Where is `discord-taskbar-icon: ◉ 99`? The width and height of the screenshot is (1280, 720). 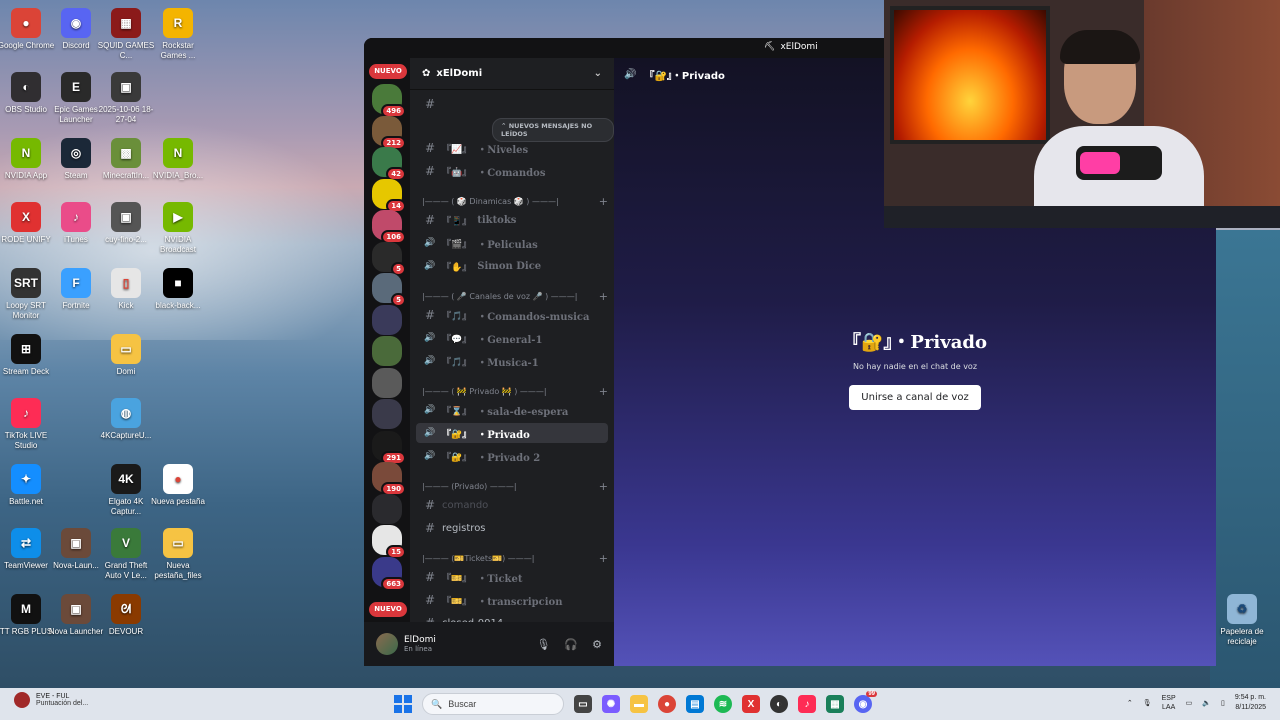
discord-taskbar-icon: ◉ 99 is located at coordinates (865, 702).